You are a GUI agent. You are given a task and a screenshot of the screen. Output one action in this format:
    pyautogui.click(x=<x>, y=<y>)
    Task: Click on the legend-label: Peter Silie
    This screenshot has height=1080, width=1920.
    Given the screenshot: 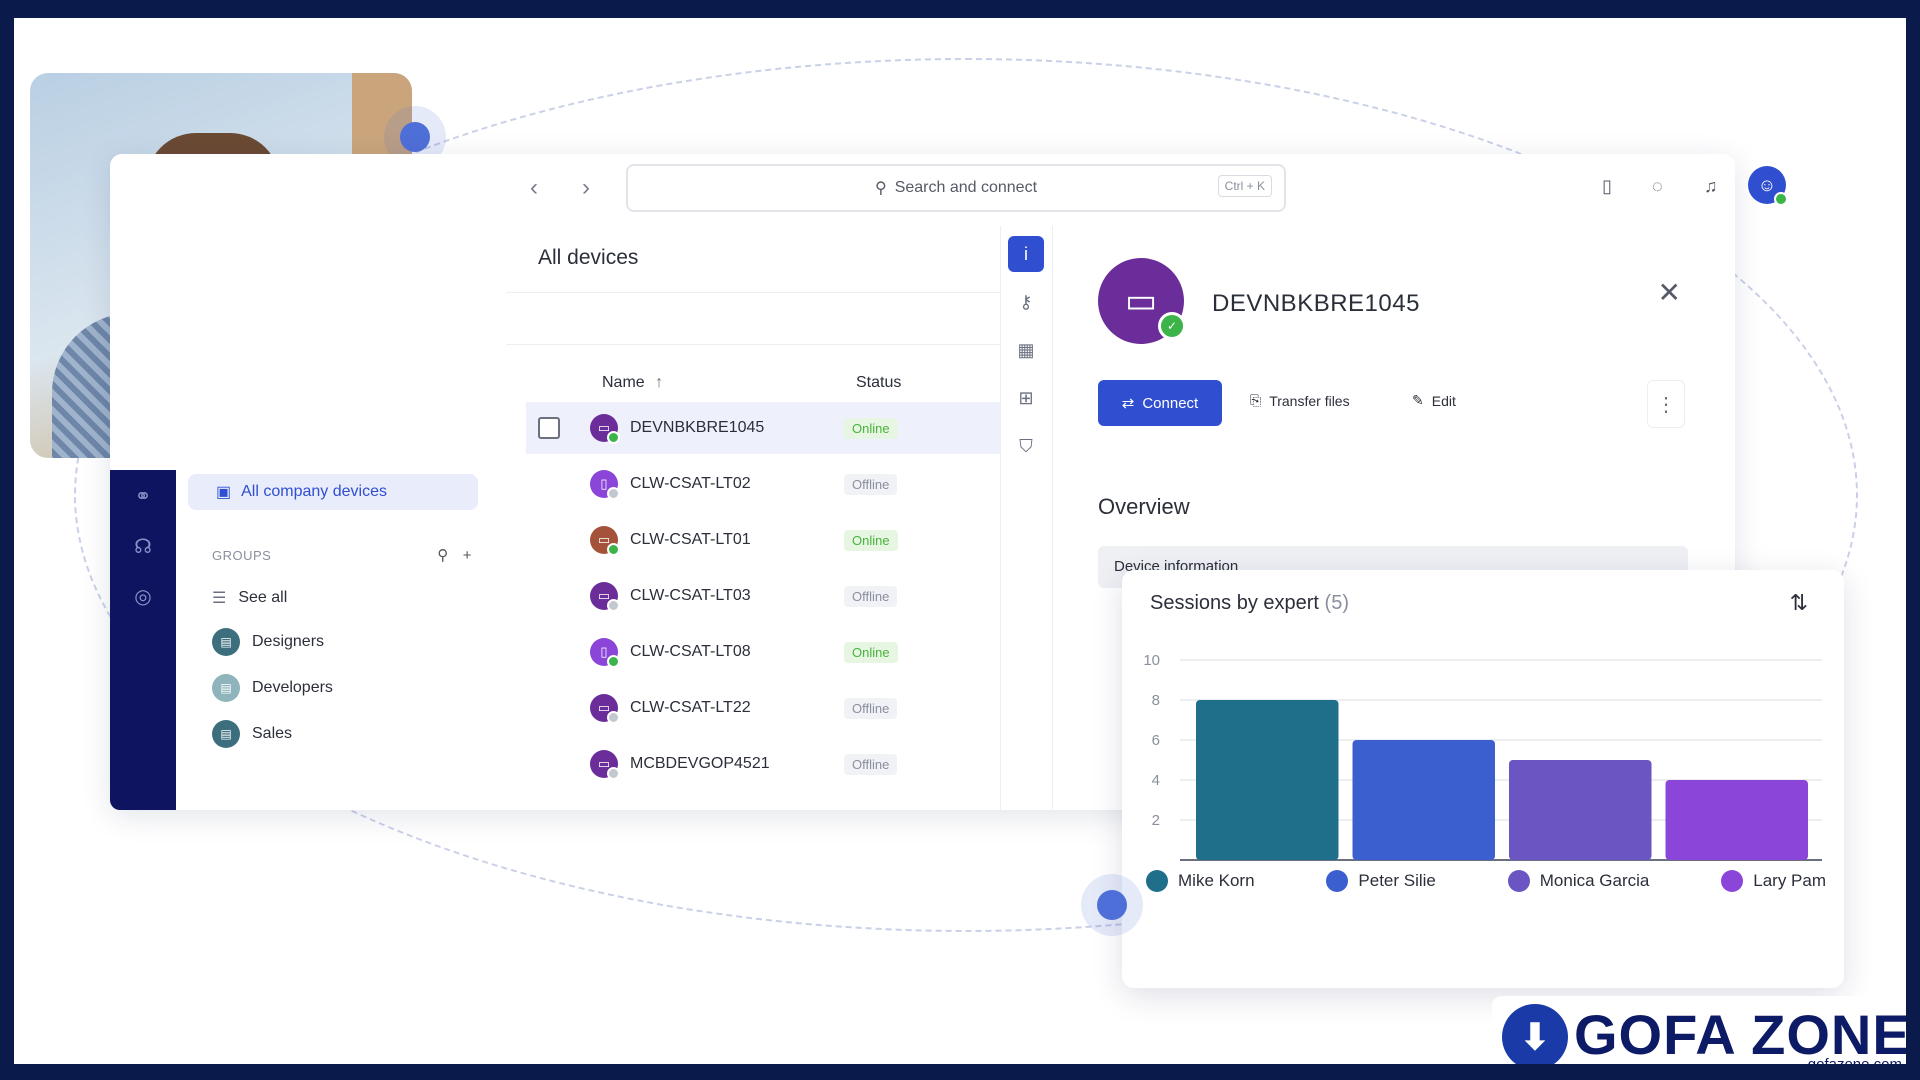 What is the action you would take?
    pyautogui.click(x=1397, y=880)
    